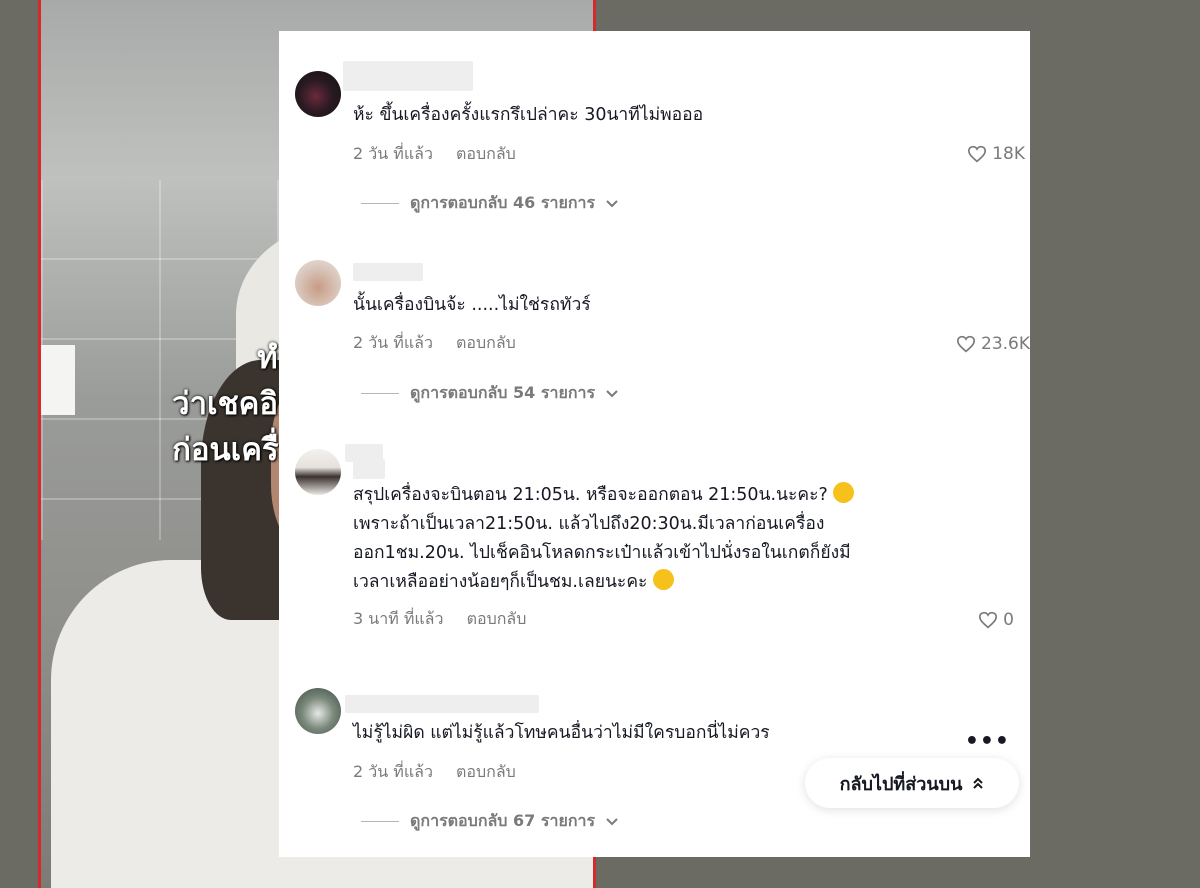 Image resolution: width=1200 pixels, height=888 pixels. Describe the element at coordinates (664, 579) in the screenshot. I see `thinking-emoji-icon` at that location.